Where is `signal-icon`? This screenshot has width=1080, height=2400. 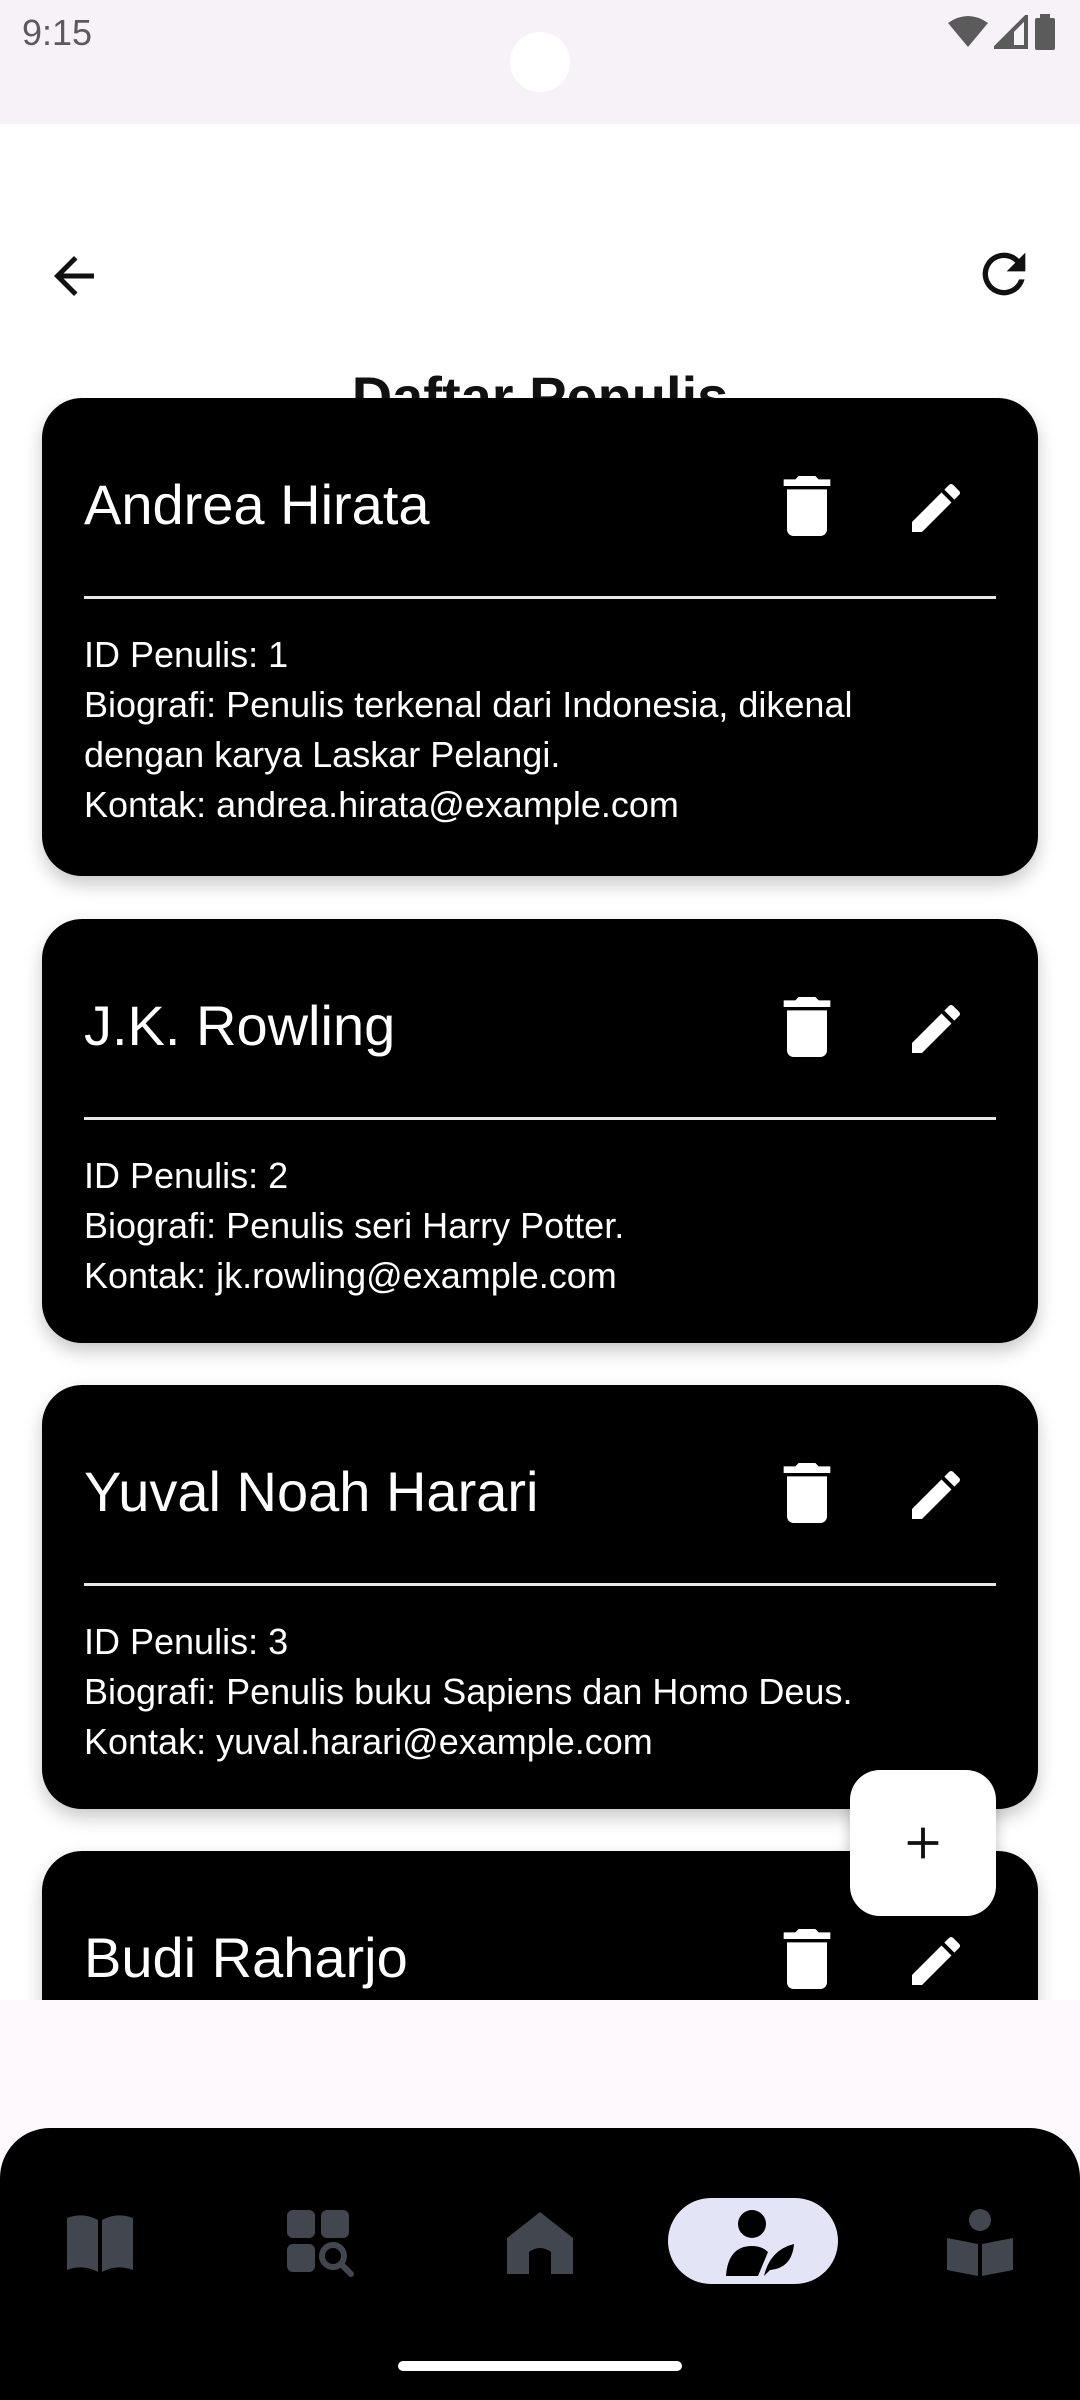 signal-icon is located at coordinates (1011, 32).